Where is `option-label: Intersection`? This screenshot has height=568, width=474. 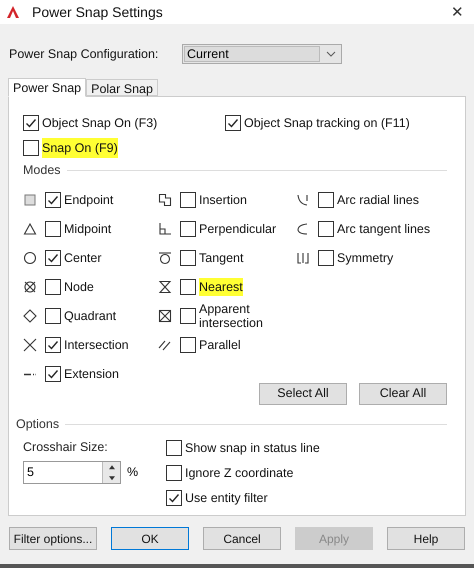
option-label: Intersection is located at coordinates (96, 345).